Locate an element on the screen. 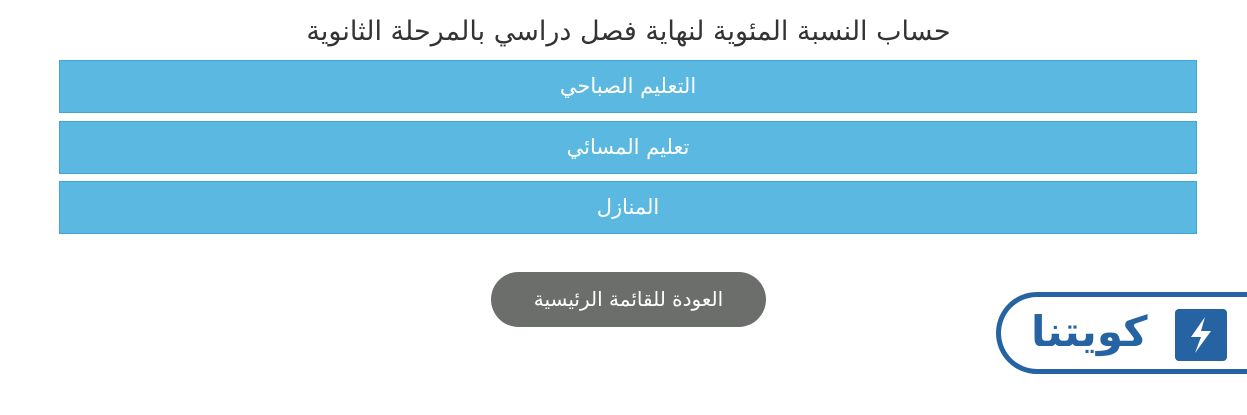 The width and height of the screenshot is (1247, 415). option-home-education: المنازل is located at coordinates (628, 207).